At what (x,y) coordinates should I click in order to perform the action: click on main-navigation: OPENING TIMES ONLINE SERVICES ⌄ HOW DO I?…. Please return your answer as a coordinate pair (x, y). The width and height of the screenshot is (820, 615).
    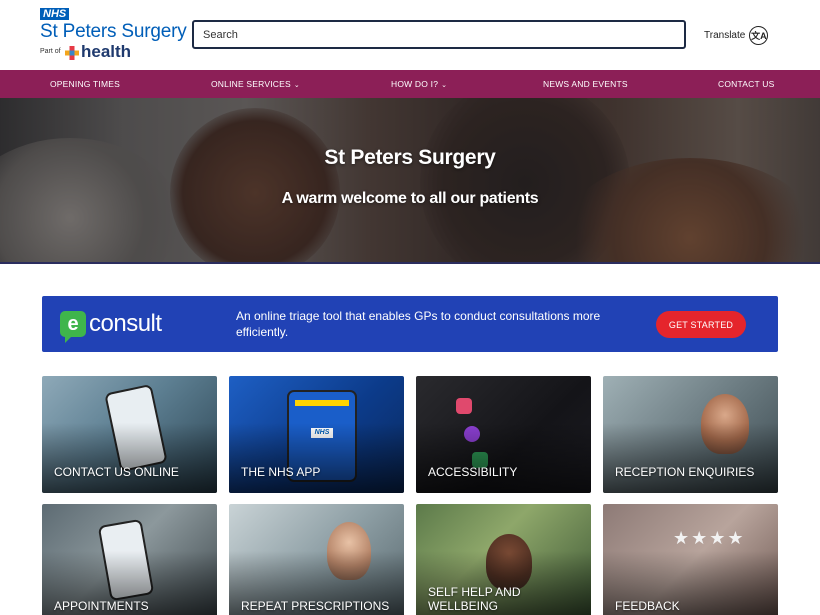
    Looking at the image, I should click on (410, 84).